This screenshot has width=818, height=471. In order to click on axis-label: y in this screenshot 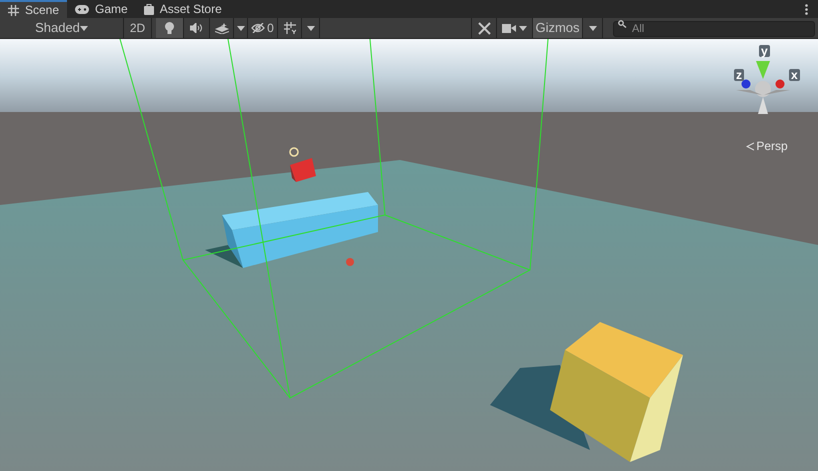, I will do `click(764, 51)`.